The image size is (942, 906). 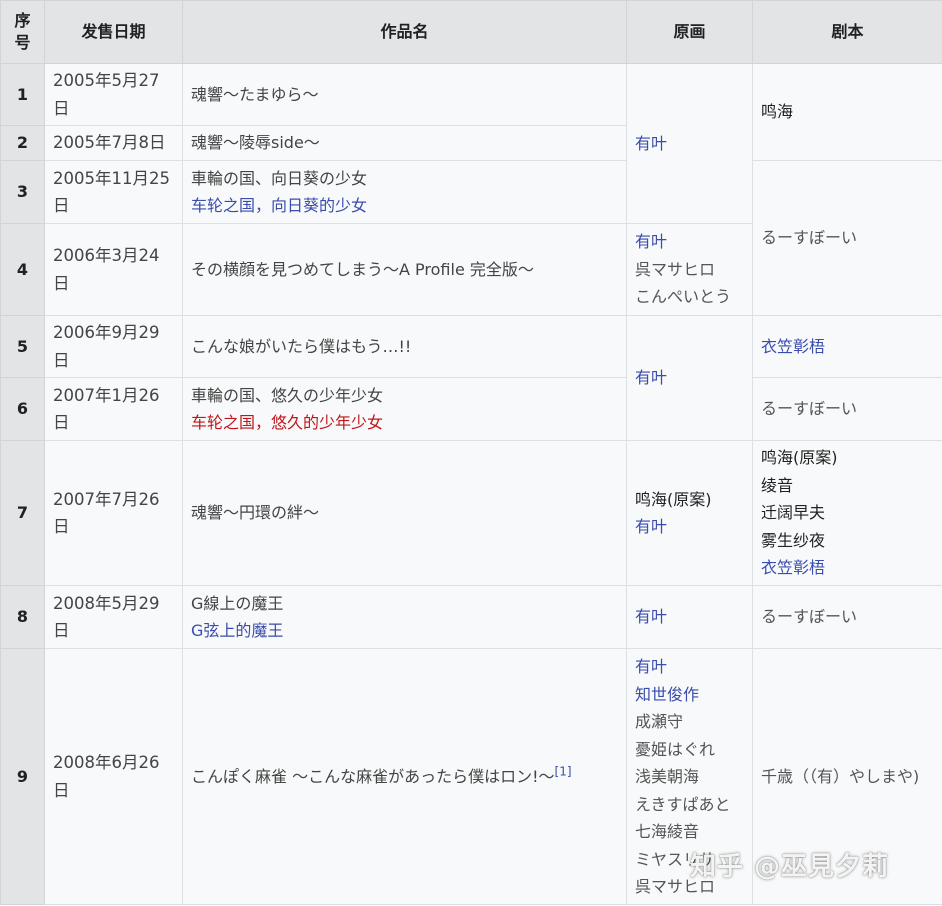 I want to click on art-name: えきすぱあと, so click(x=683, y=804).